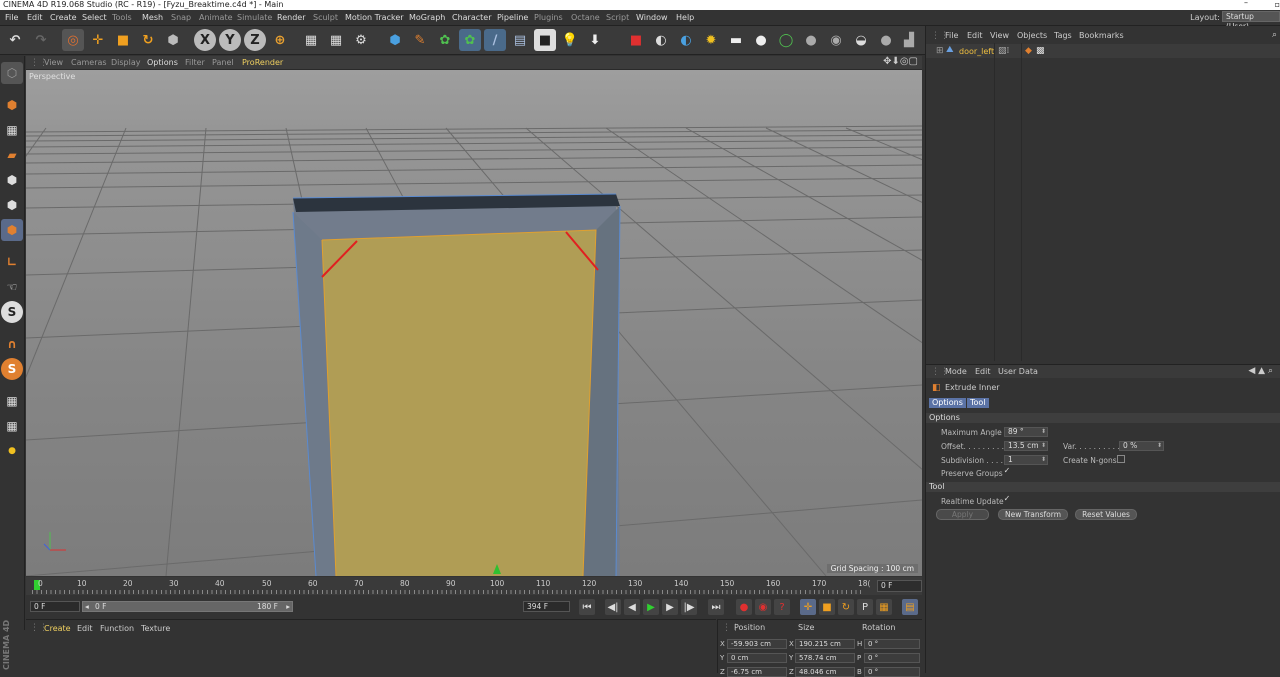  Describe the element at coordinates (757, 658) in the screenshot. I see `position-y-field: 0 cm` at that location.